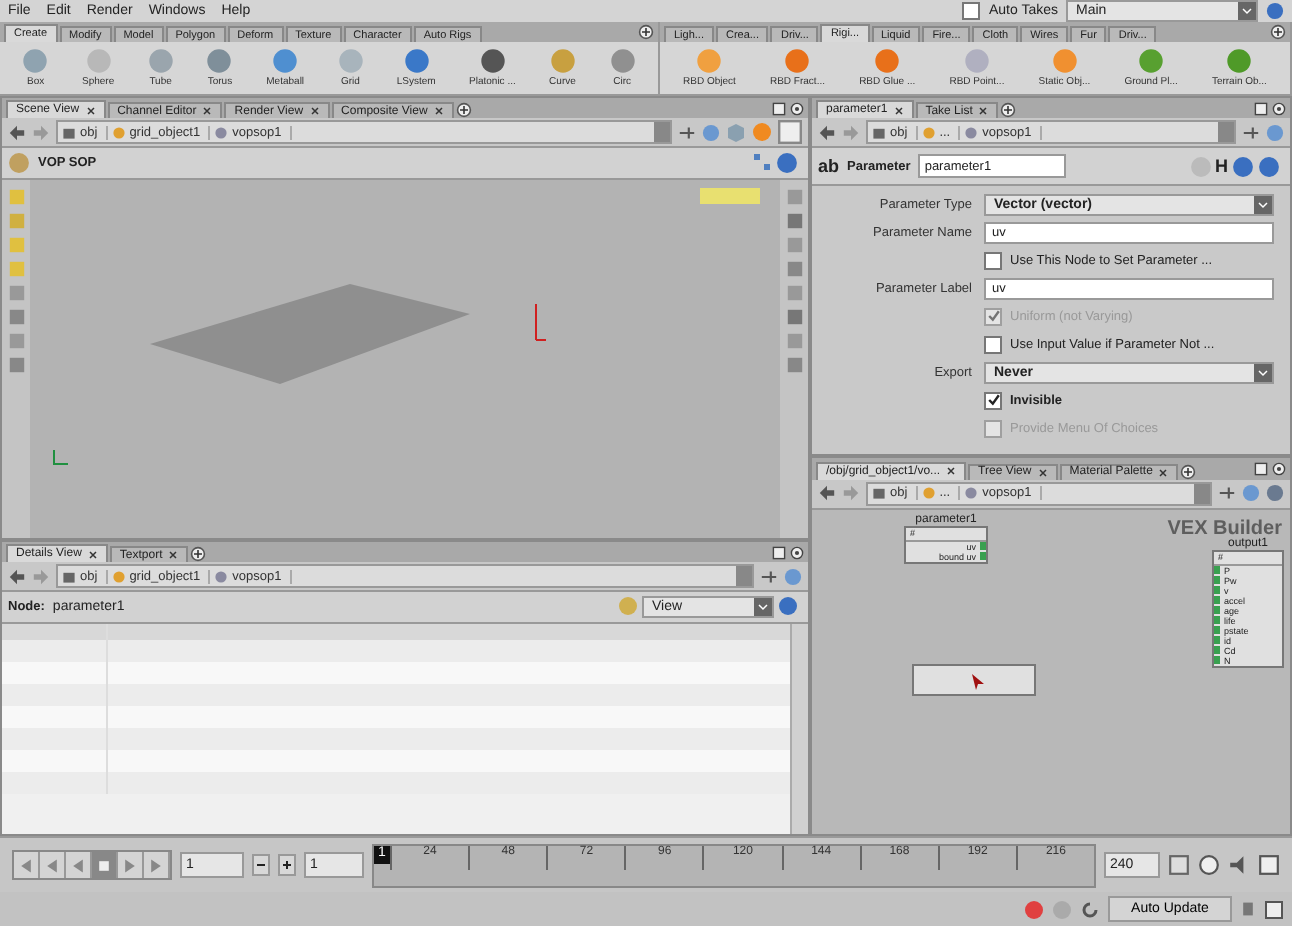  Describe the element at coordinates (799, 729) in the screenshot. I see `scrollbar` at that location.